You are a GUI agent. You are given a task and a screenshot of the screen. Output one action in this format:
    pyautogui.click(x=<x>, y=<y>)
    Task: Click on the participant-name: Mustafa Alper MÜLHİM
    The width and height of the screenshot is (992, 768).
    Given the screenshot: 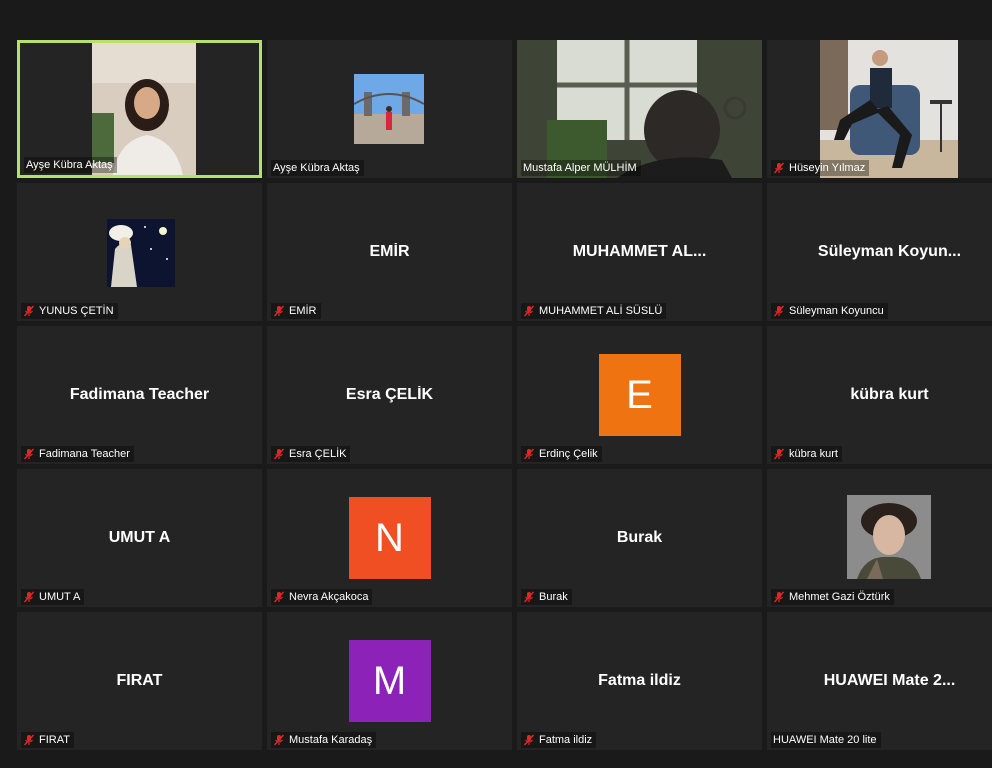 What is the action you would take?
    pyautogui.click(x=580, y=168)
    